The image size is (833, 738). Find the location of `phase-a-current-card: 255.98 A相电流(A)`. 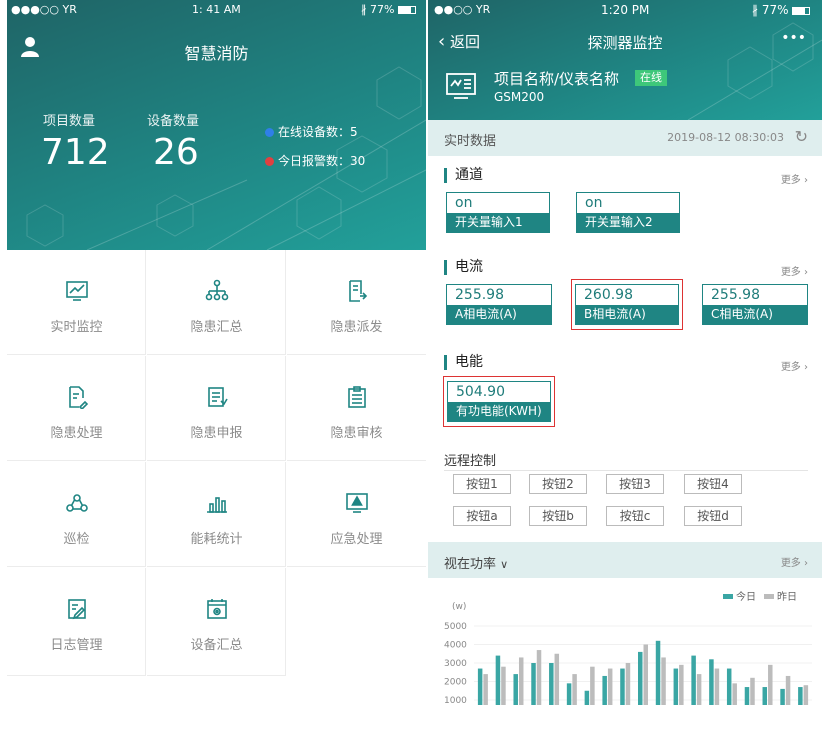

phase-a-current-card: 255.98 A相电流(A) is located at coordinates (499, 304).